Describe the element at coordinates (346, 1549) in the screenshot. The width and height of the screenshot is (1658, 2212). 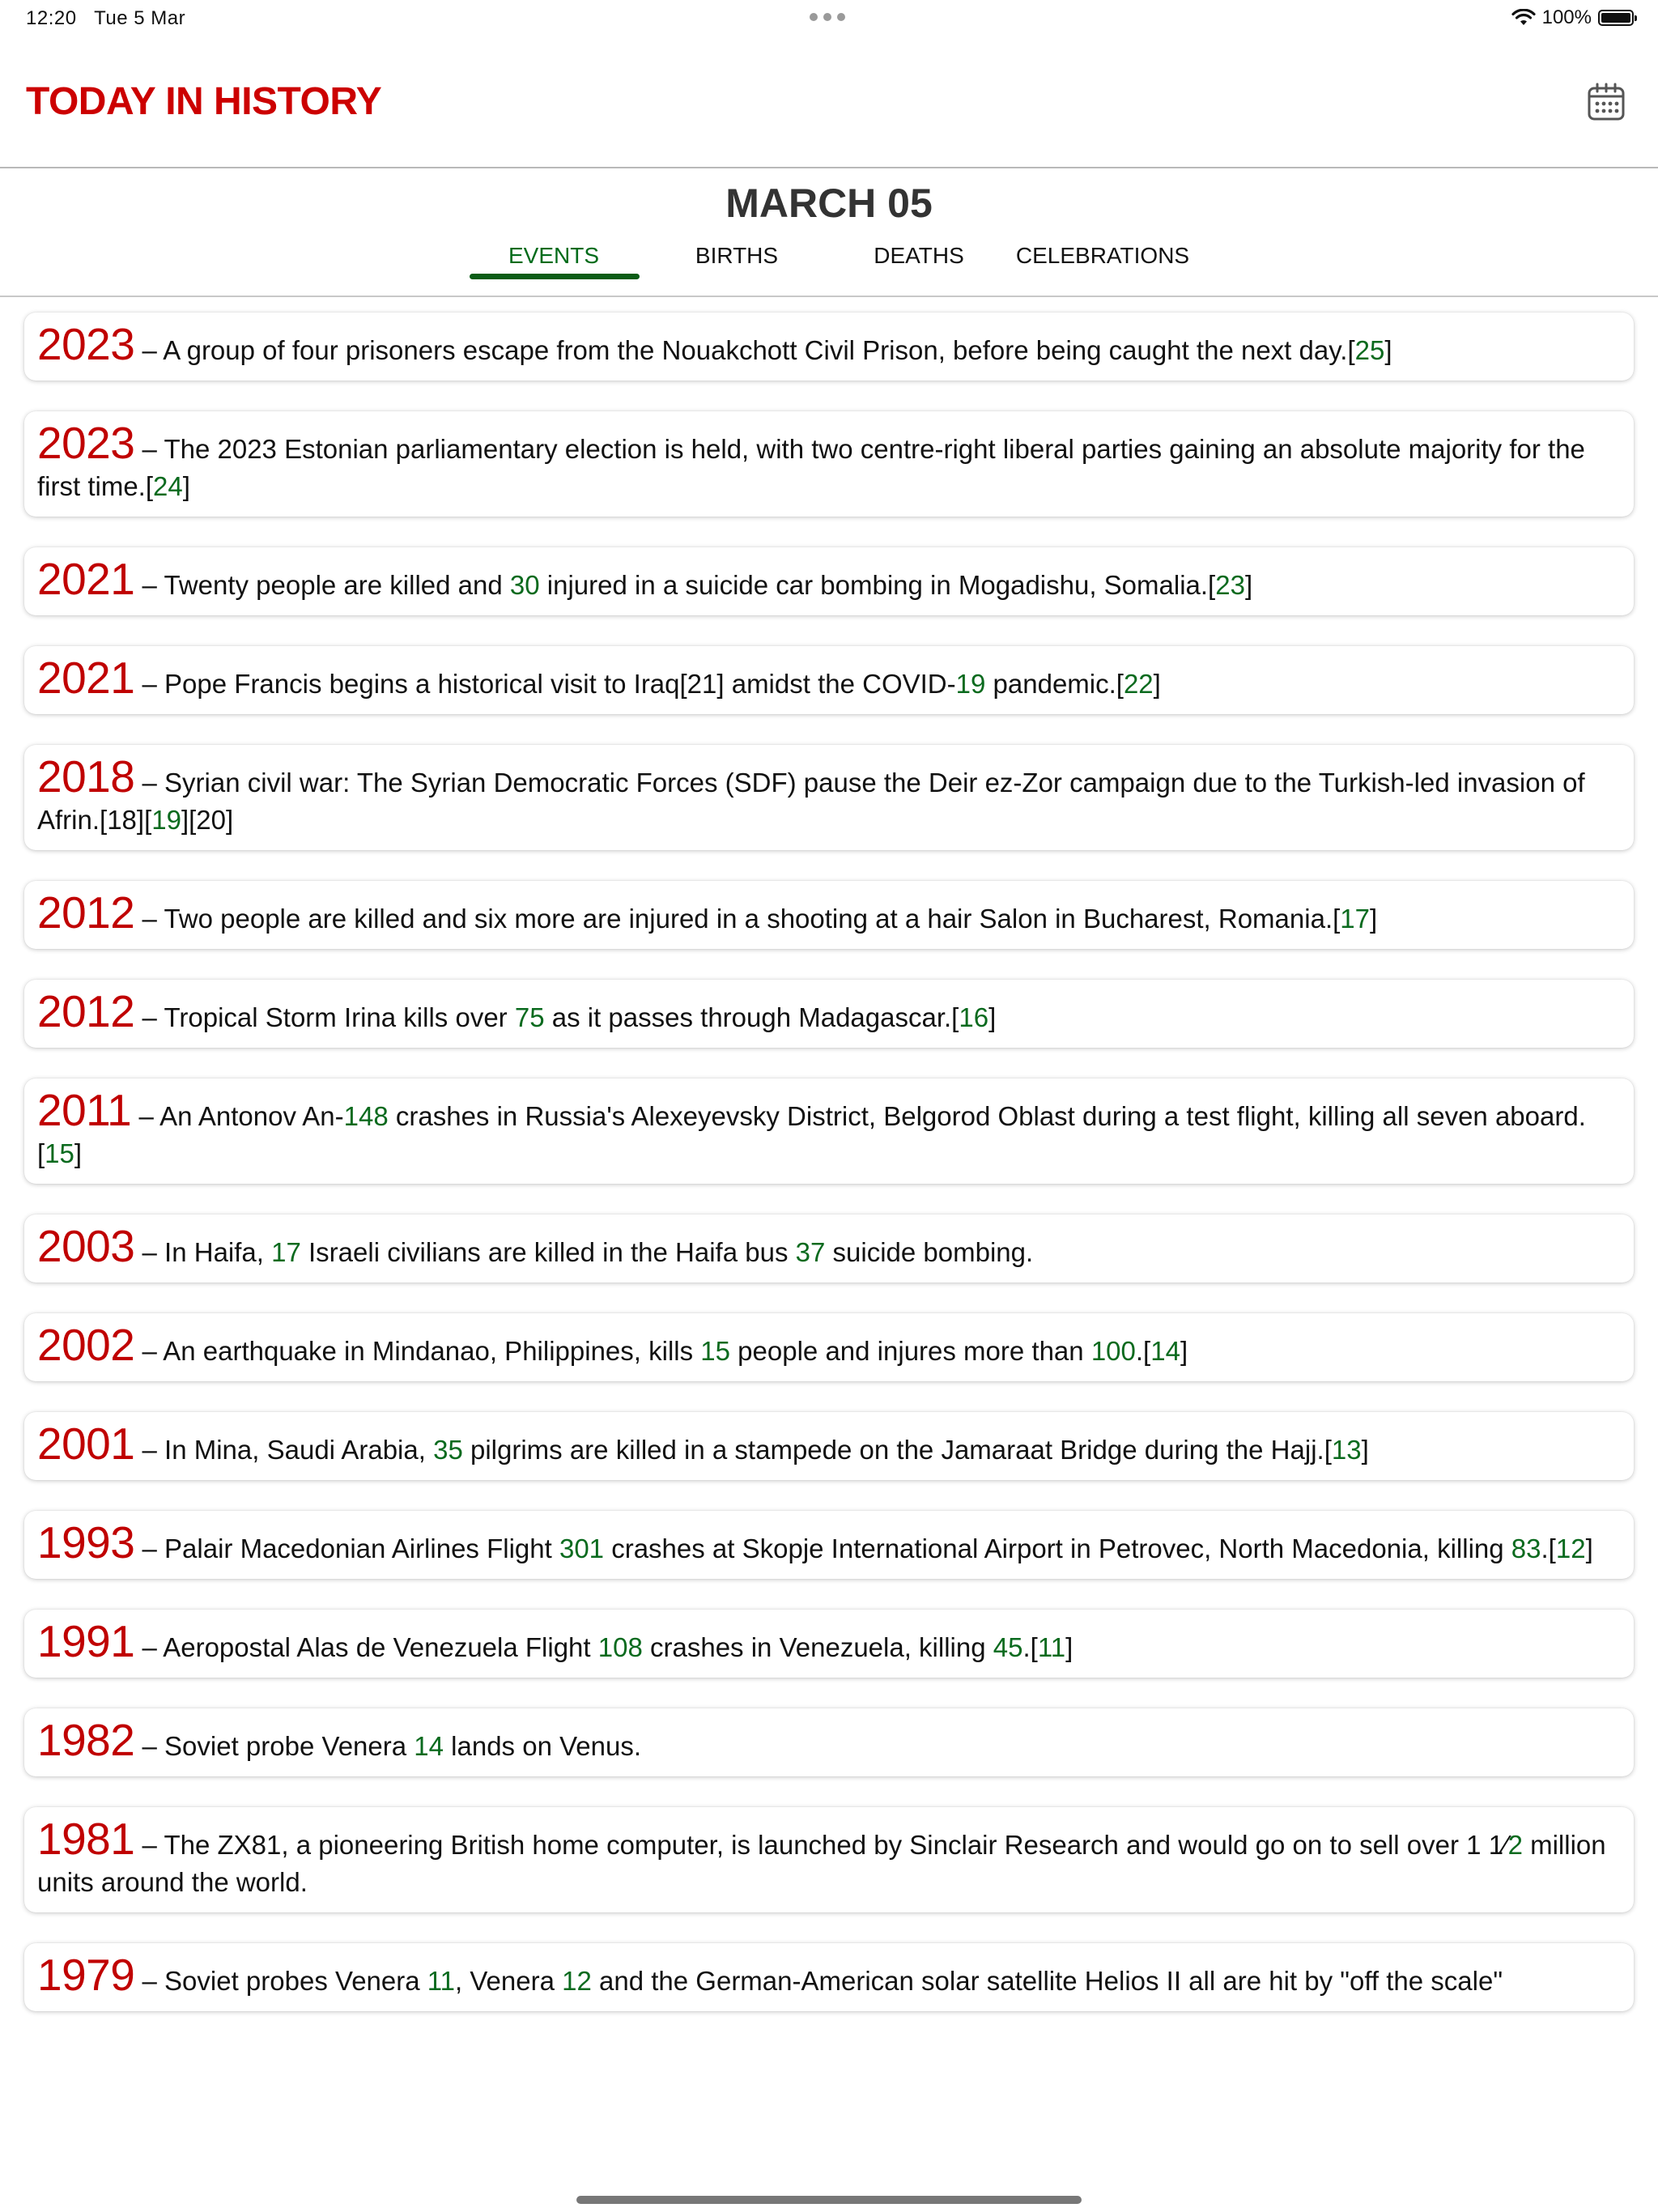
I see `event-text: – Palair Macedonian Airlines Flight` at that location.